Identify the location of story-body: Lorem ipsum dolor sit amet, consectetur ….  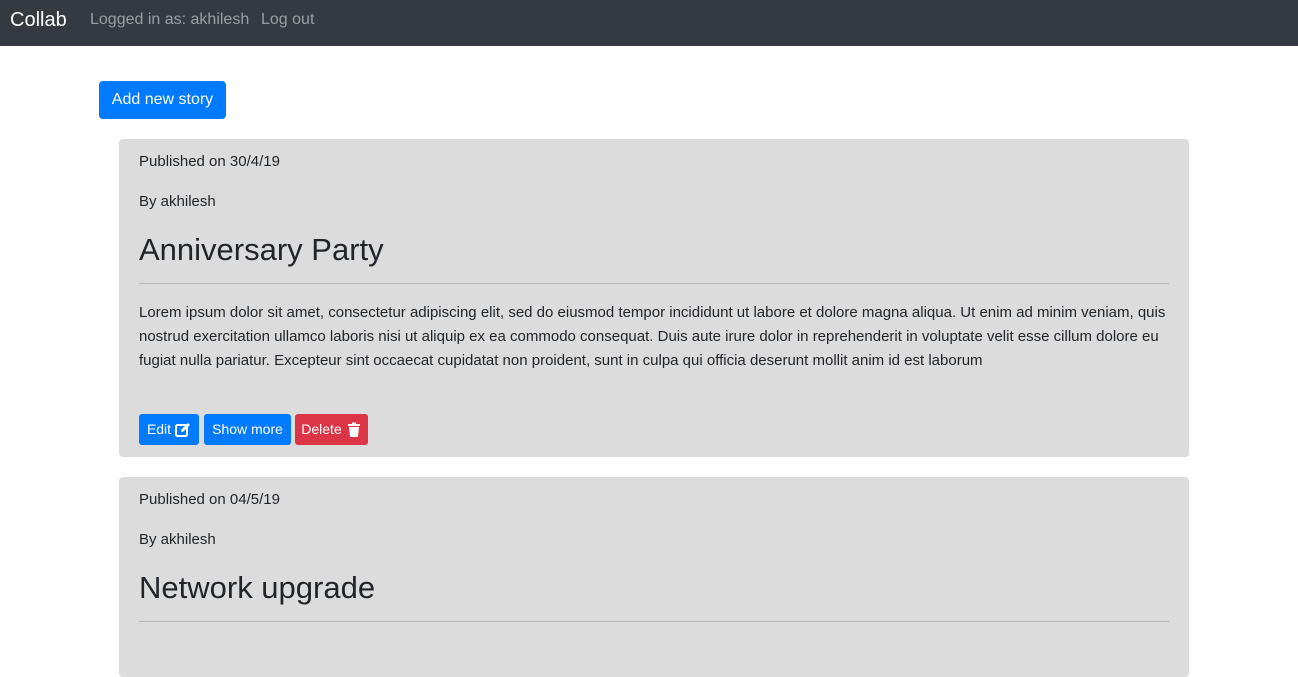
(652, 336).